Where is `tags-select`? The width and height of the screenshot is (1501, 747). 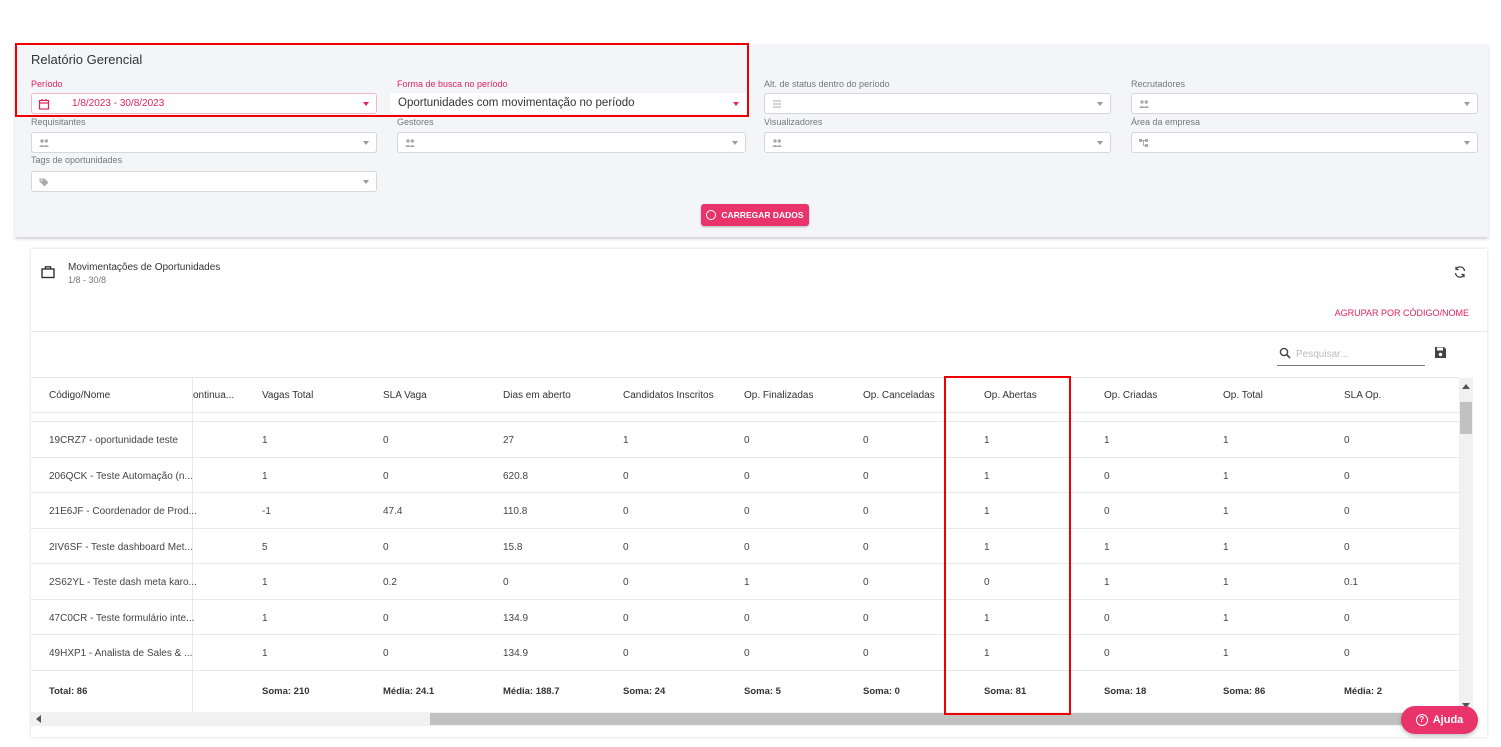 tags-select is located at coordinates (204, 181).